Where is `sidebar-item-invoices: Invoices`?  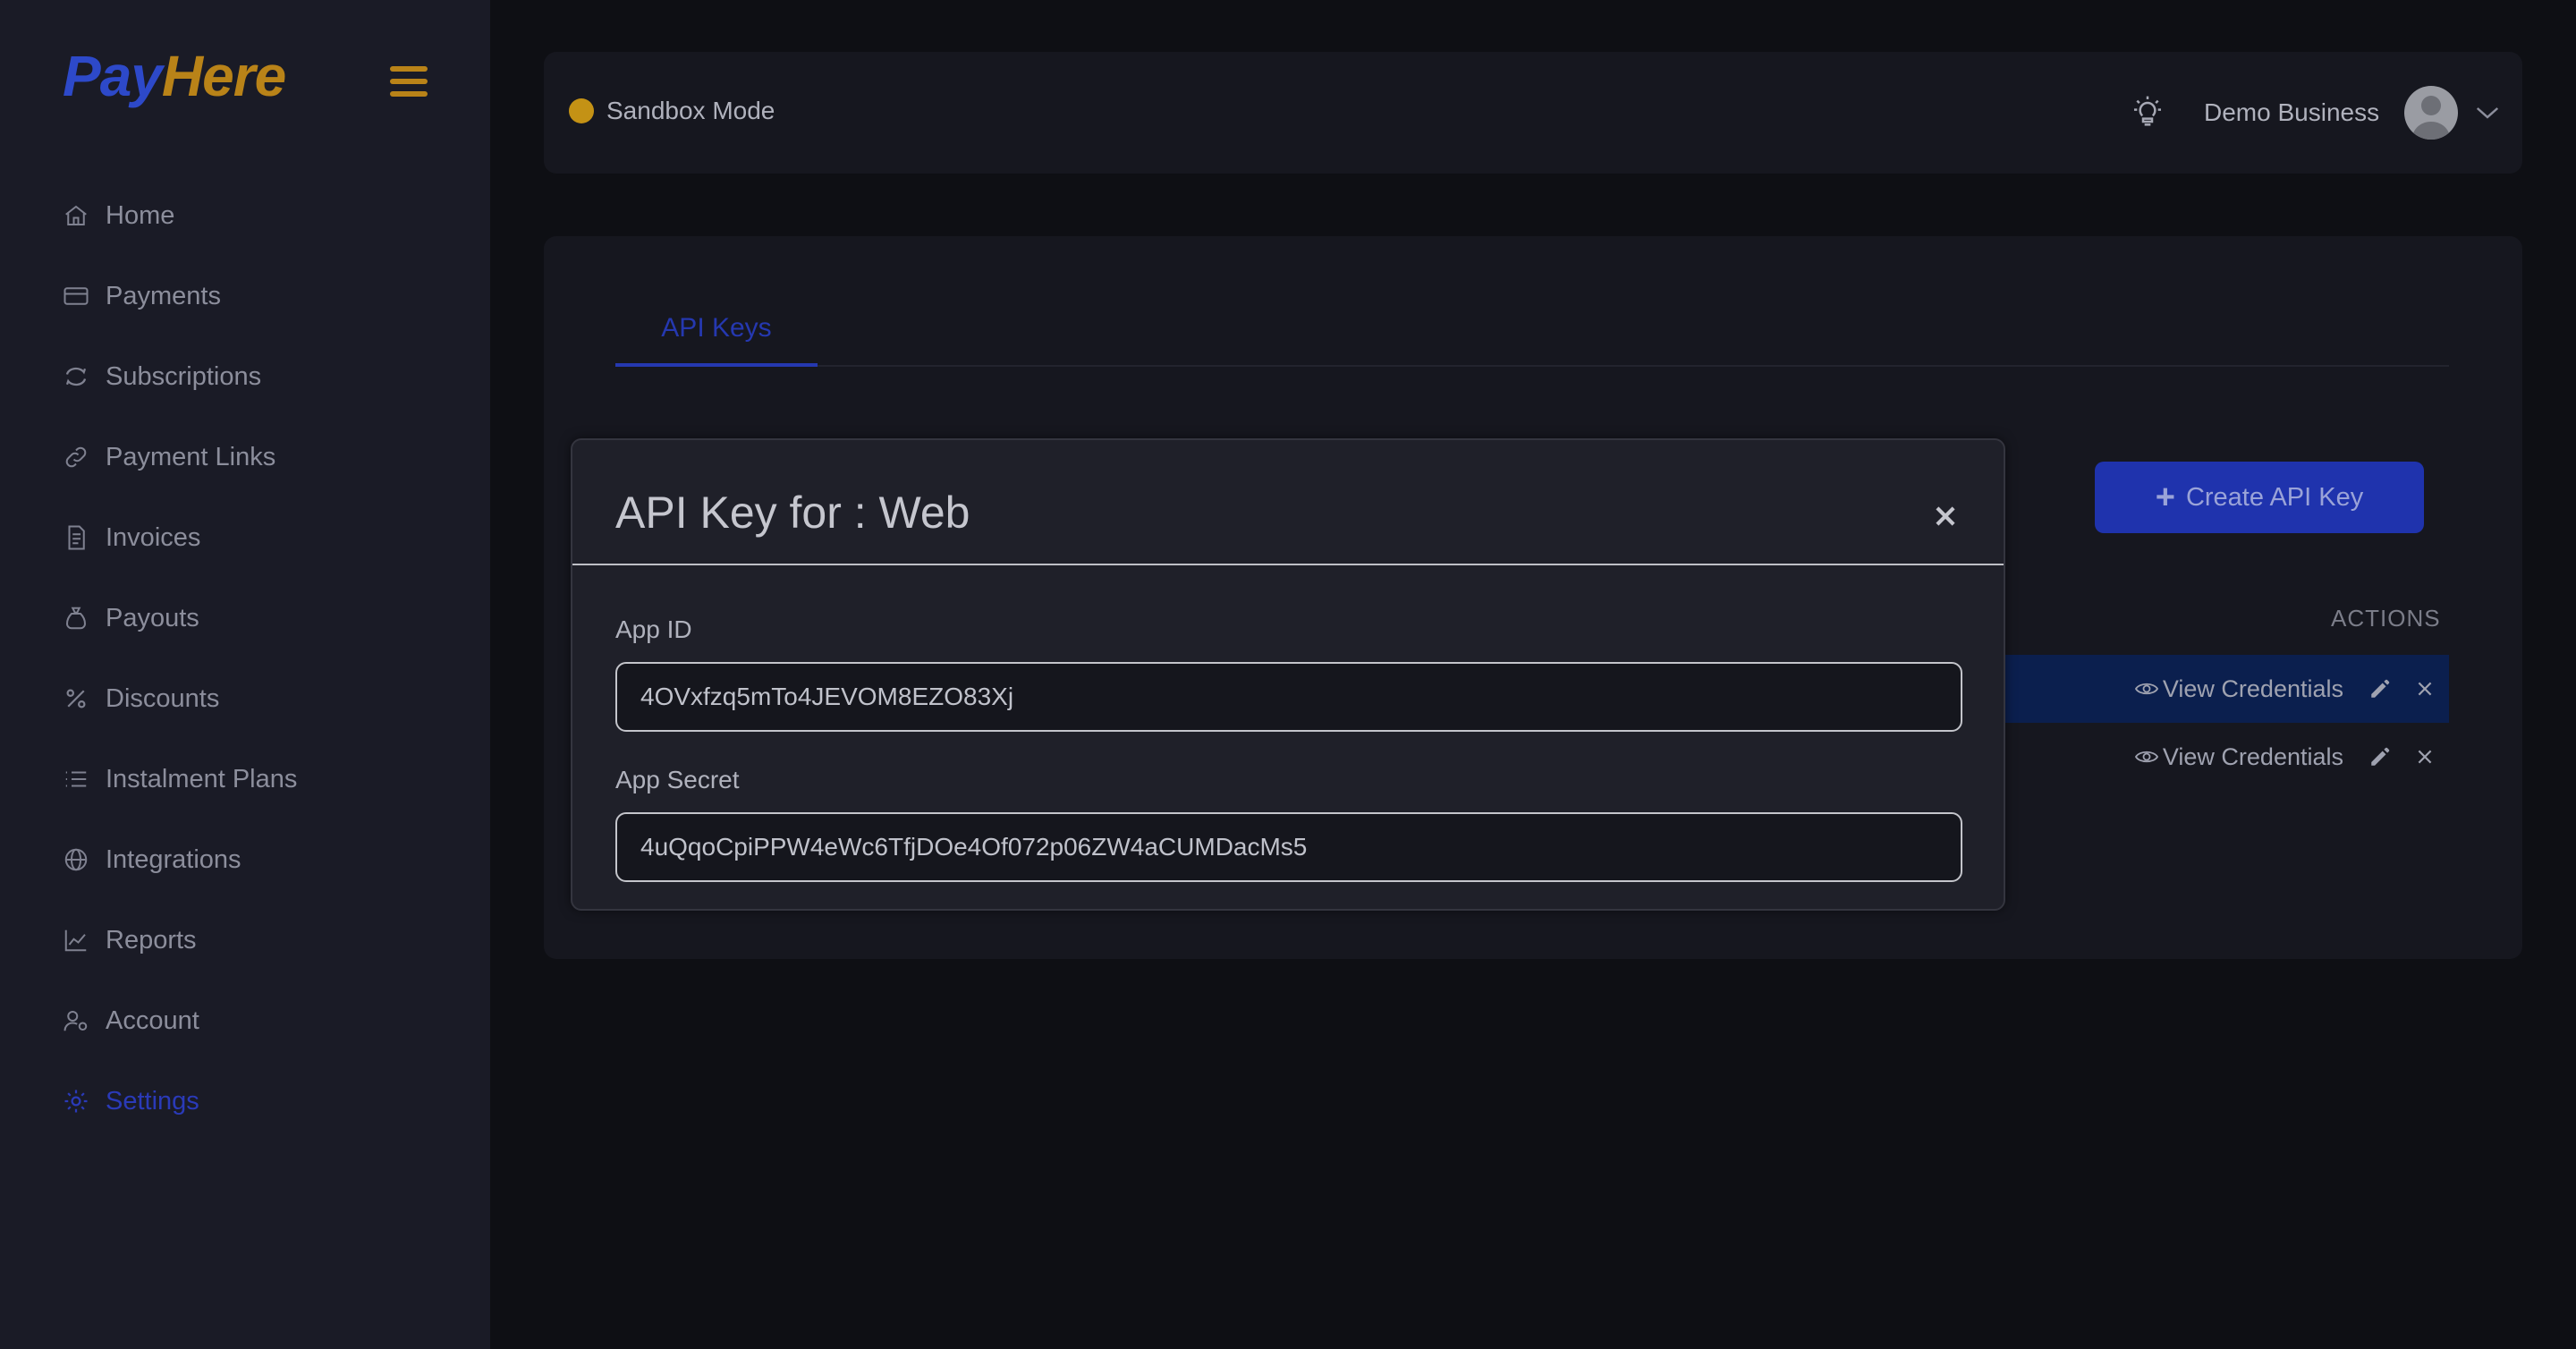
sidebar-item-invoices: Invoices is located at coordinates (257, 537).